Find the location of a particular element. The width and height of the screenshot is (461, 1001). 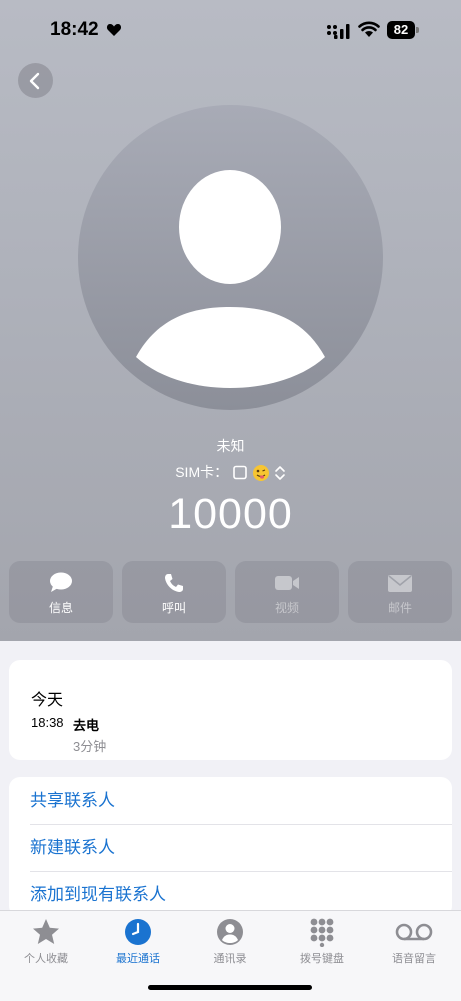

phone-icon is located at coordinates (174, 583).